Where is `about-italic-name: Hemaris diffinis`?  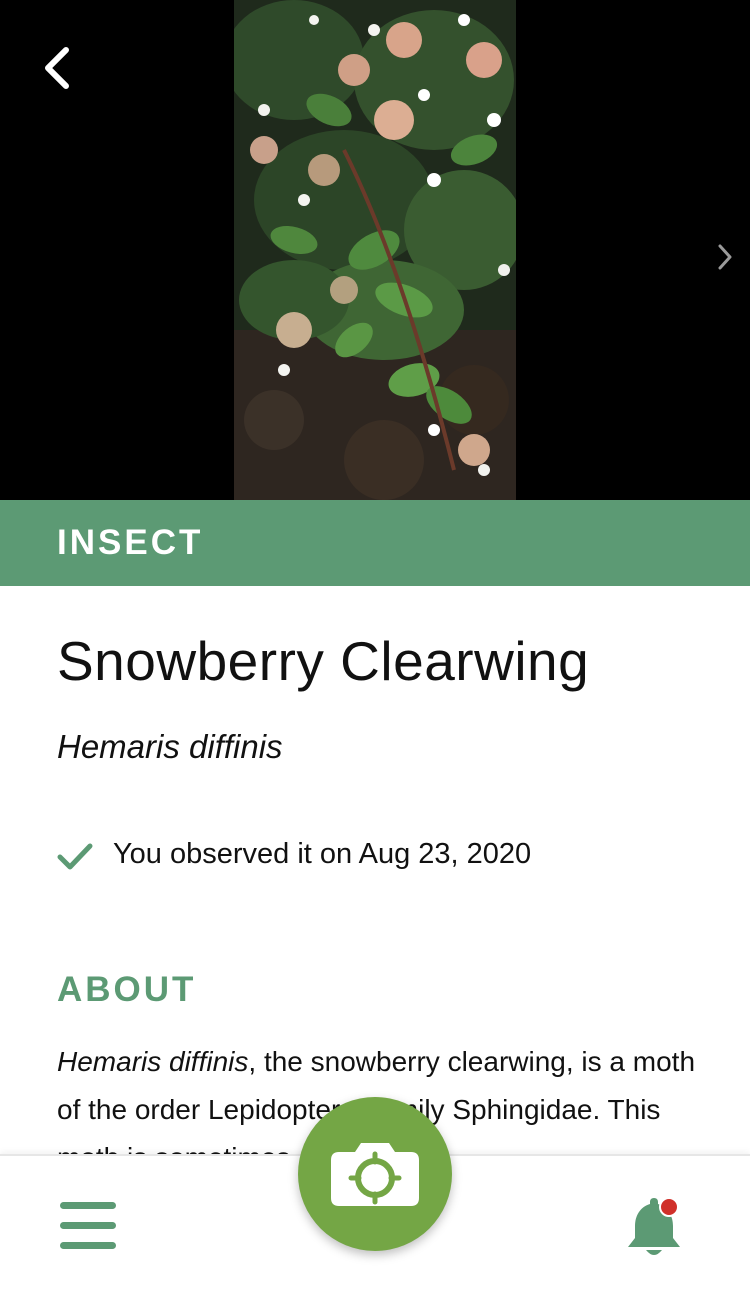
about-italic-name: Hemaris diffinis is located at coordinates (153, 1061).